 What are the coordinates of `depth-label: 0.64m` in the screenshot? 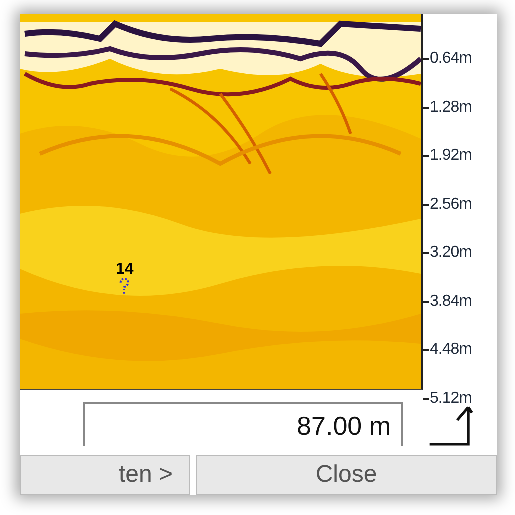 It's located at (451, 59).